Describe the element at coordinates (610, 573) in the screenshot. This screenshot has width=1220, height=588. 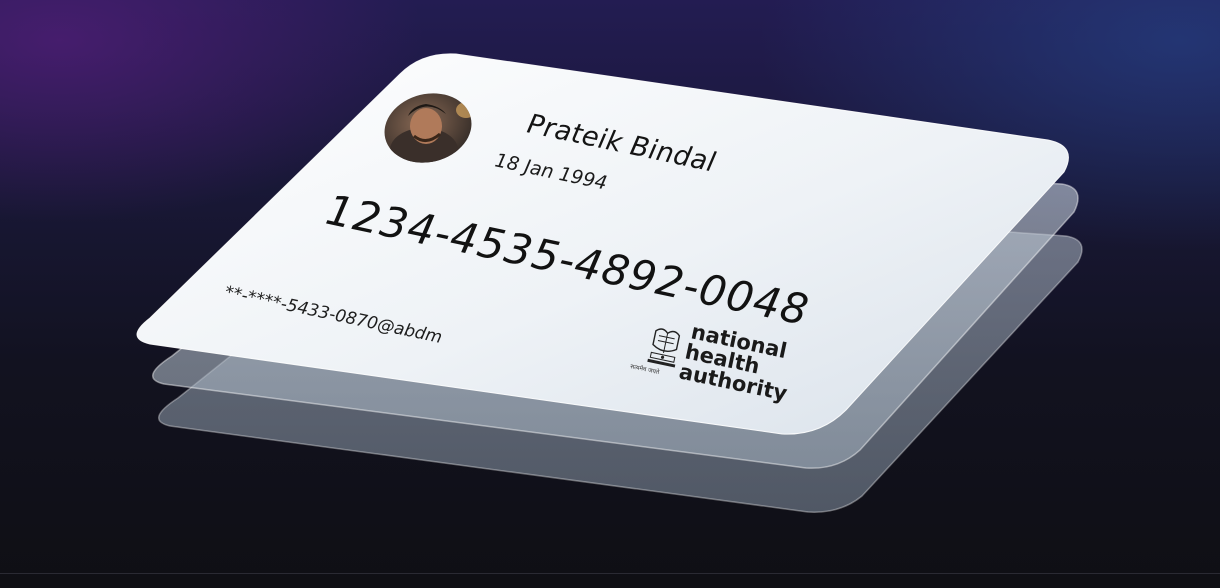
I see `footer-divider` at that location.